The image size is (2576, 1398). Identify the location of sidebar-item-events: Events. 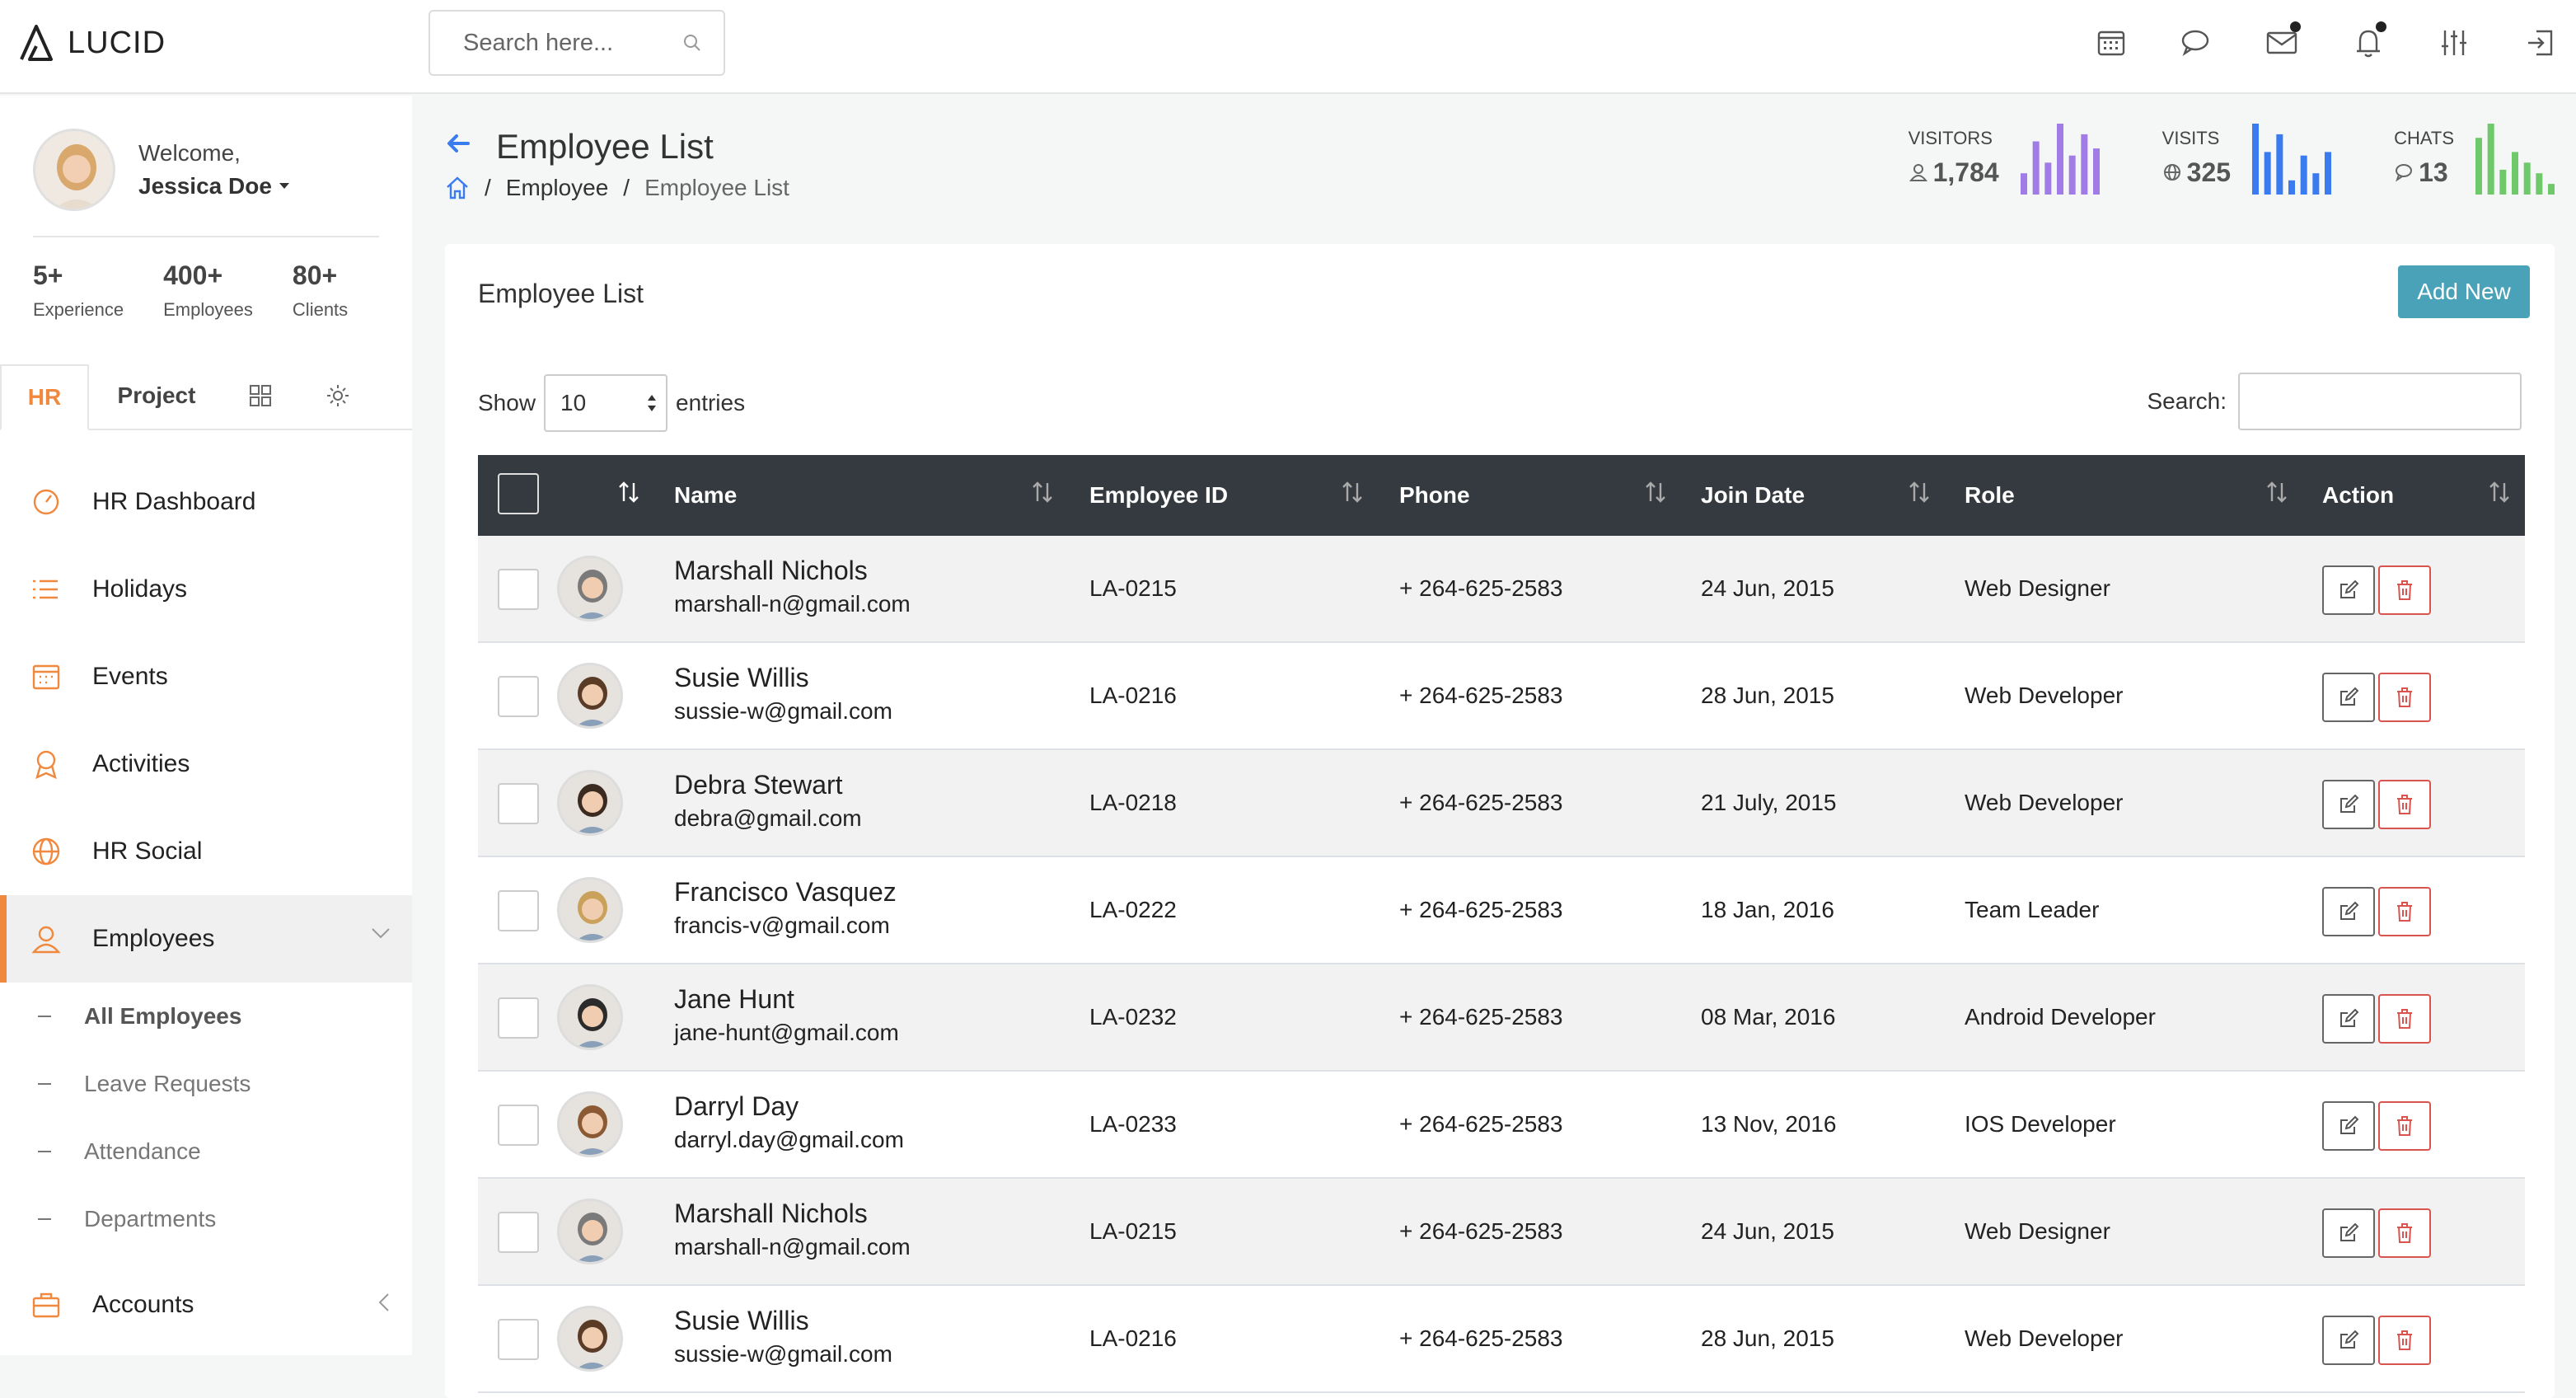
(206, 676).